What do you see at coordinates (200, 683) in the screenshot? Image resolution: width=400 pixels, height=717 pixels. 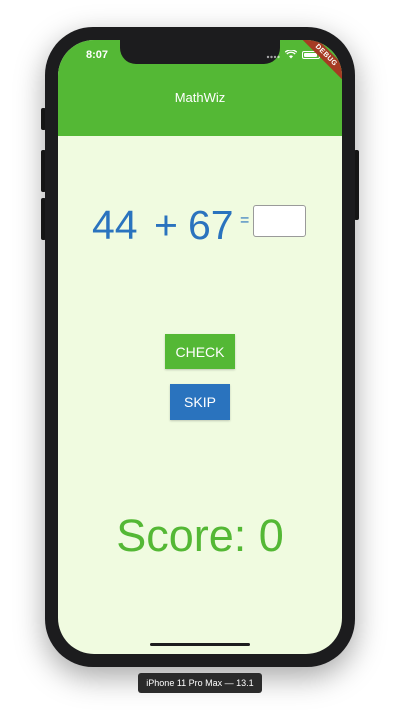 I see `device-label: iPhone 11 Pro Max — 13.1` at bounding box center [200, 683].